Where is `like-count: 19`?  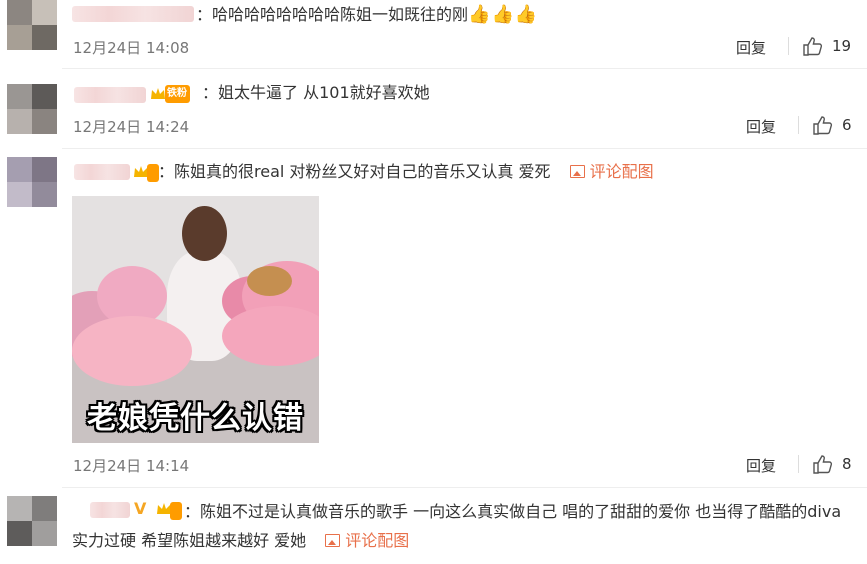
like-count: 19 is located at coordinates (842, 46).